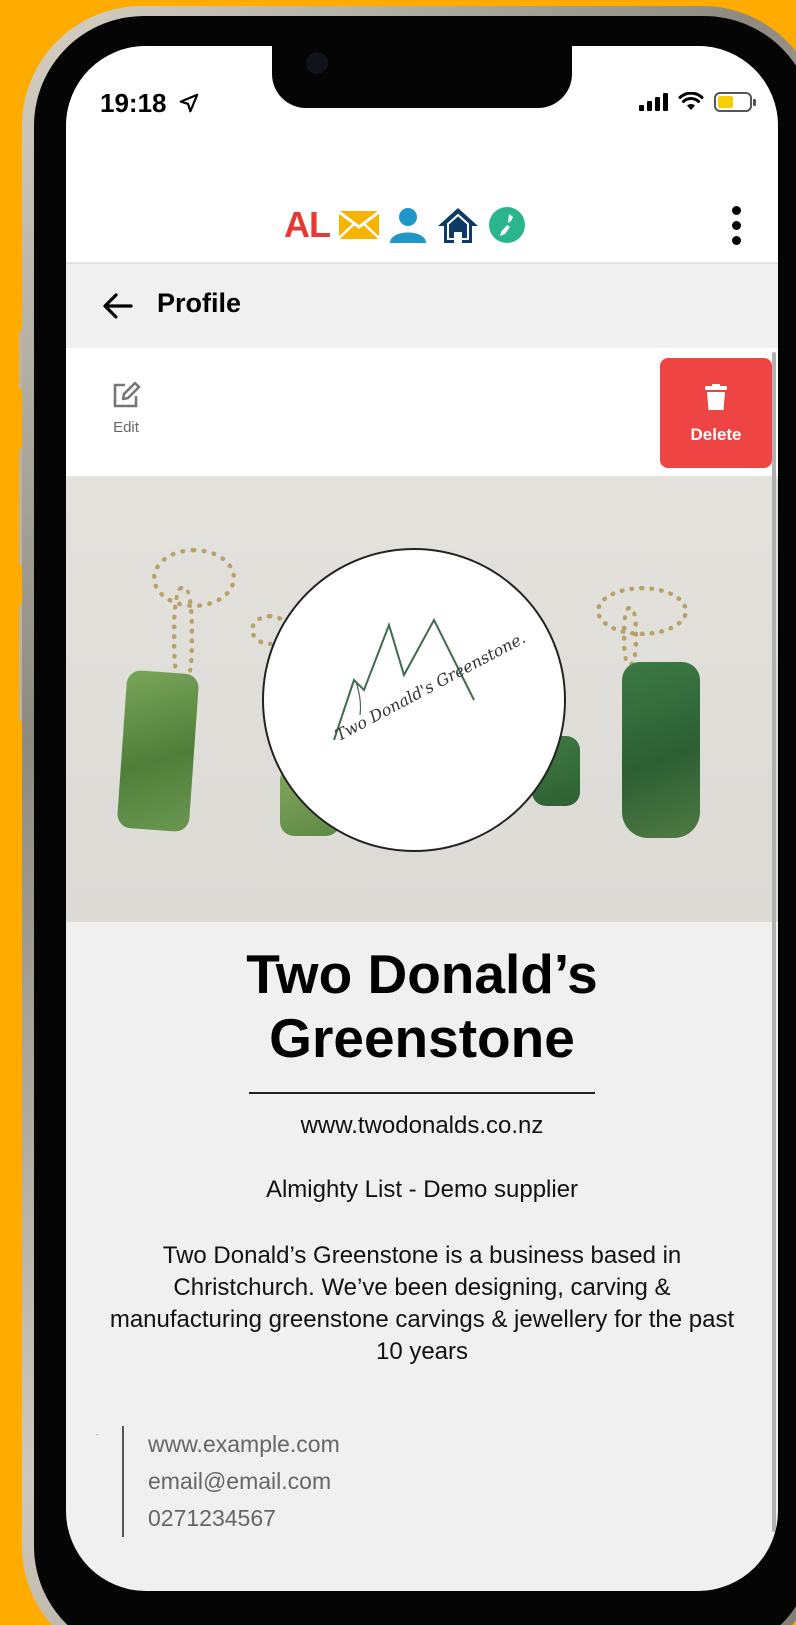 This screenshot has height=1625, width=796. I want to click on front-camera, so click(317, 63).